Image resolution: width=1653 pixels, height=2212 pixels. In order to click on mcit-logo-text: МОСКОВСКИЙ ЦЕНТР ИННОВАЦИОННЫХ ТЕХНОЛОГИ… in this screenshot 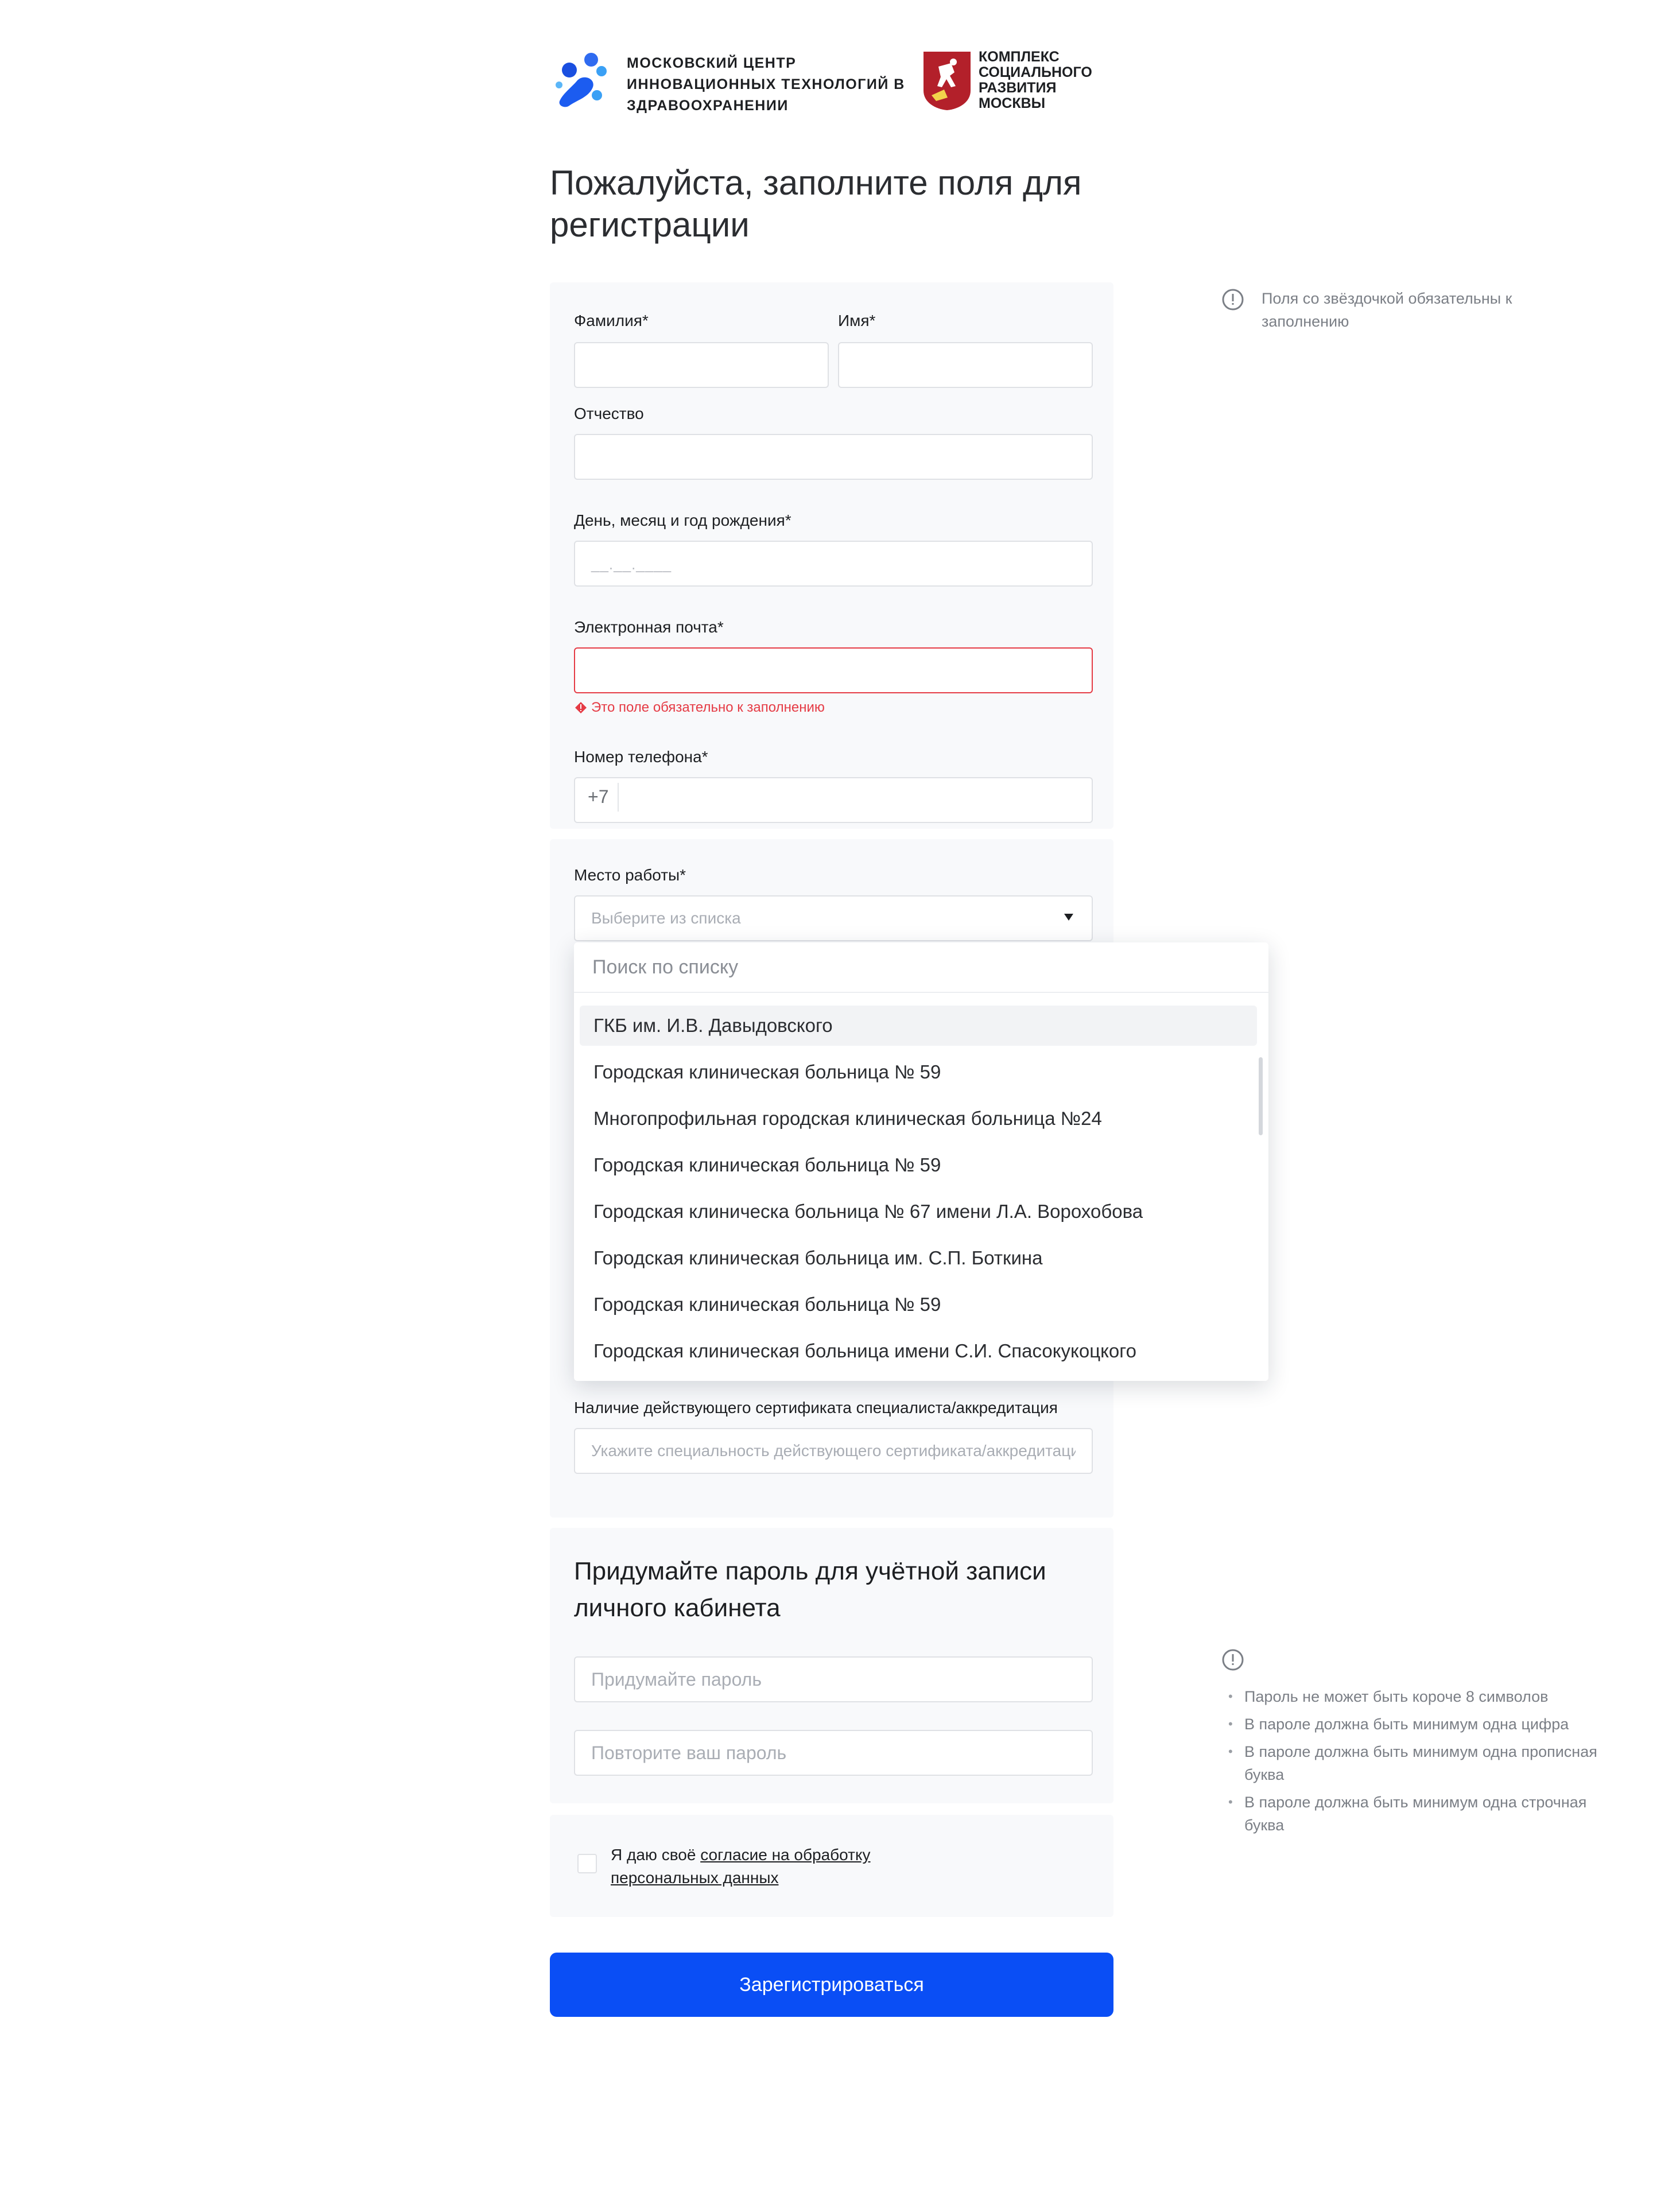, I will do `click(766, 84)`.